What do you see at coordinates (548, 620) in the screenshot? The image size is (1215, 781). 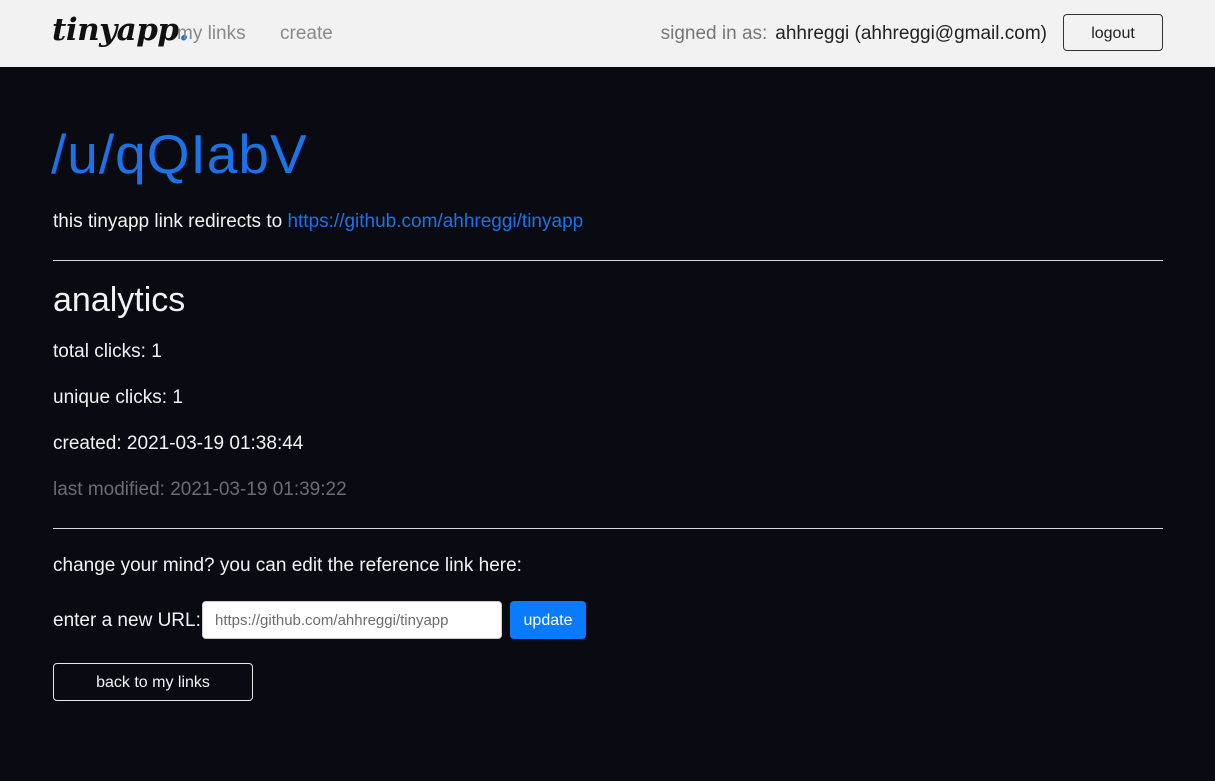 I see `update-button: update` at bounding box center [548, 620].